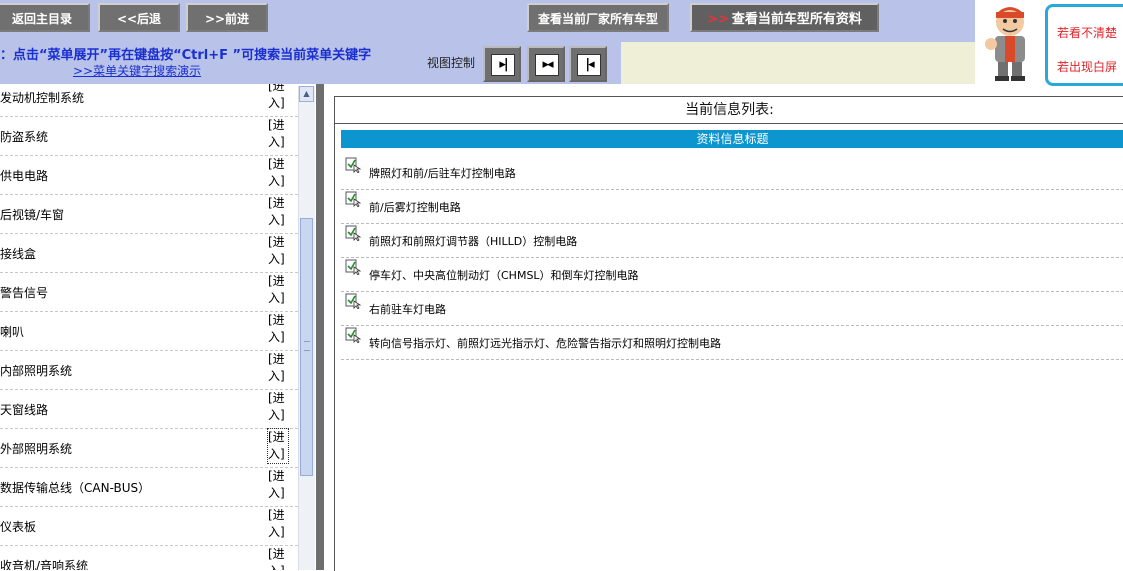 This screenshot has height=571, width=1123. I want to click on menu-item: 收音机/音响系统 [进入], so click(149, 557).